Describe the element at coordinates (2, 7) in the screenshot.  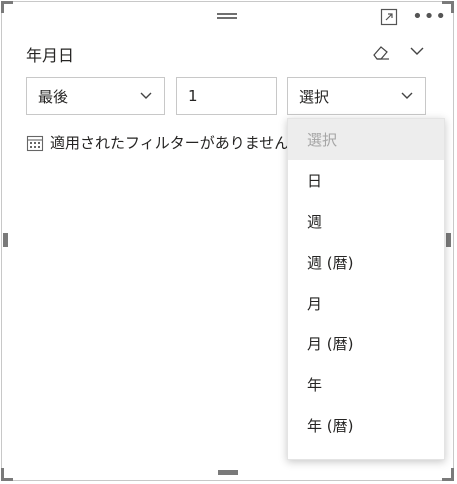
I see `resize-handle-top-left-v` at that location.